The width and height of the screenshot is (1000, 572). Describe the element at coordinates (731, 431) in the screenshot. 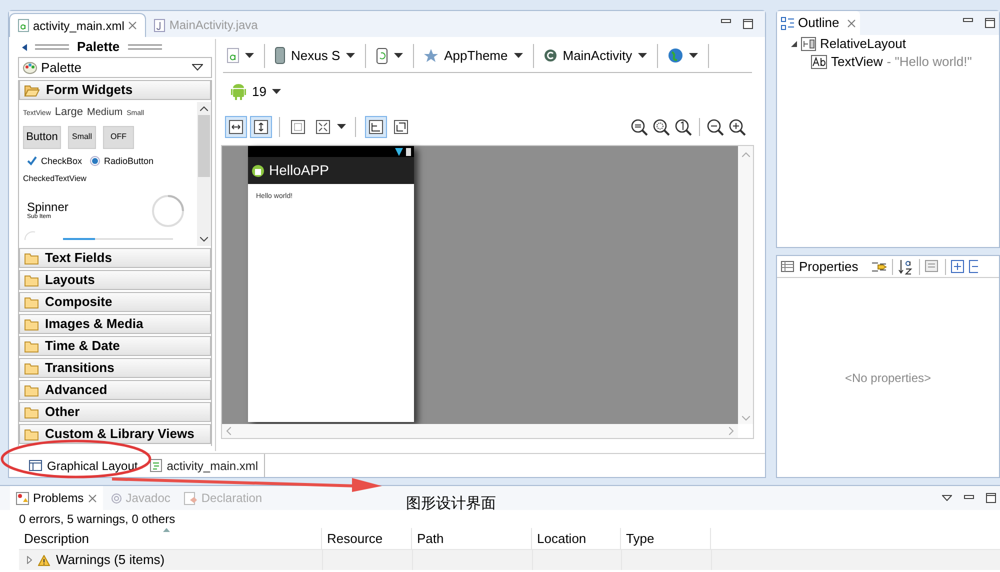

I see `scroll-right-icon` at that location.